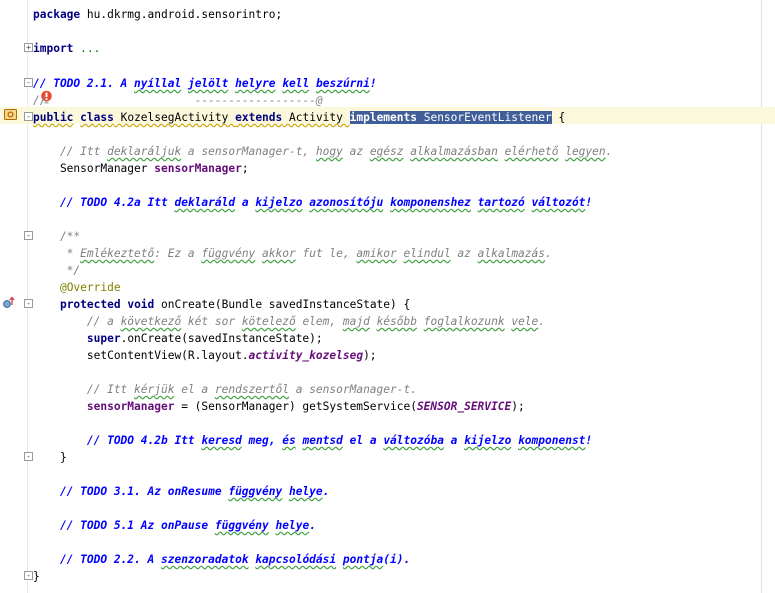 The height and width of the screenshot is (593, 775). Describe the element at coordinates (36, 576) in the screenshot. I see `code-line-close-class: }` at that location.